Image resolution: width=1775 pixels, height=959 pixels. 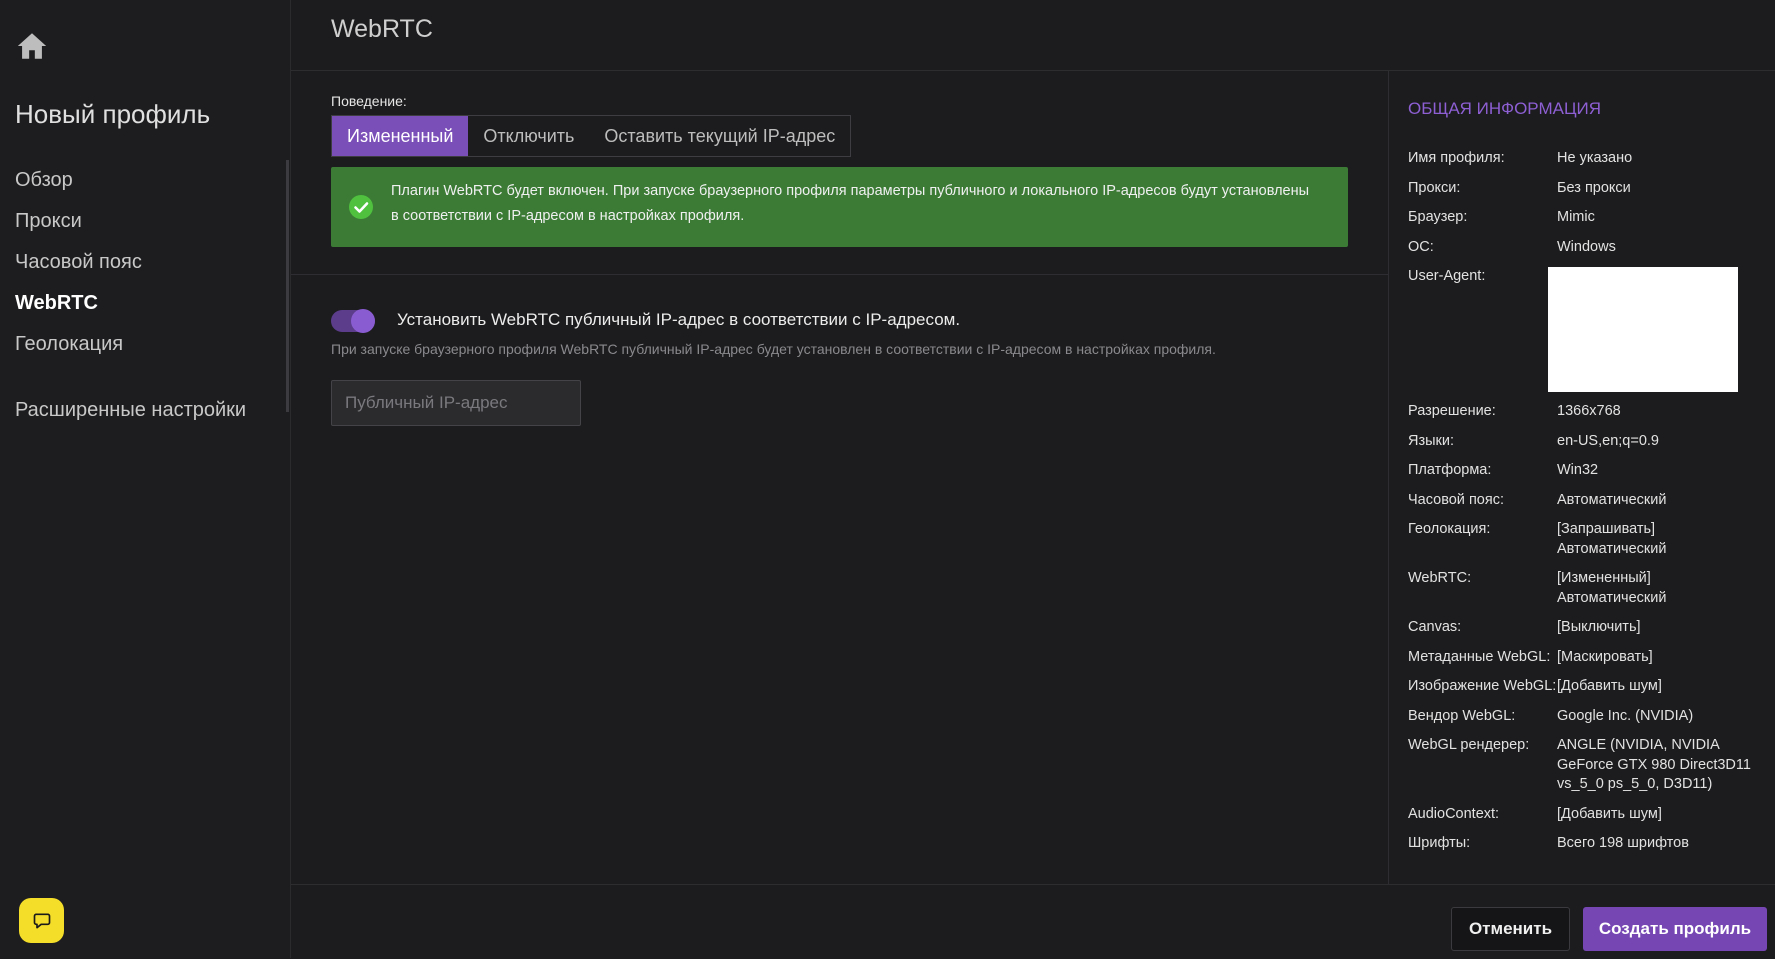 I want to click on user-agent-redacted-box, so click(x=1643, y=329).